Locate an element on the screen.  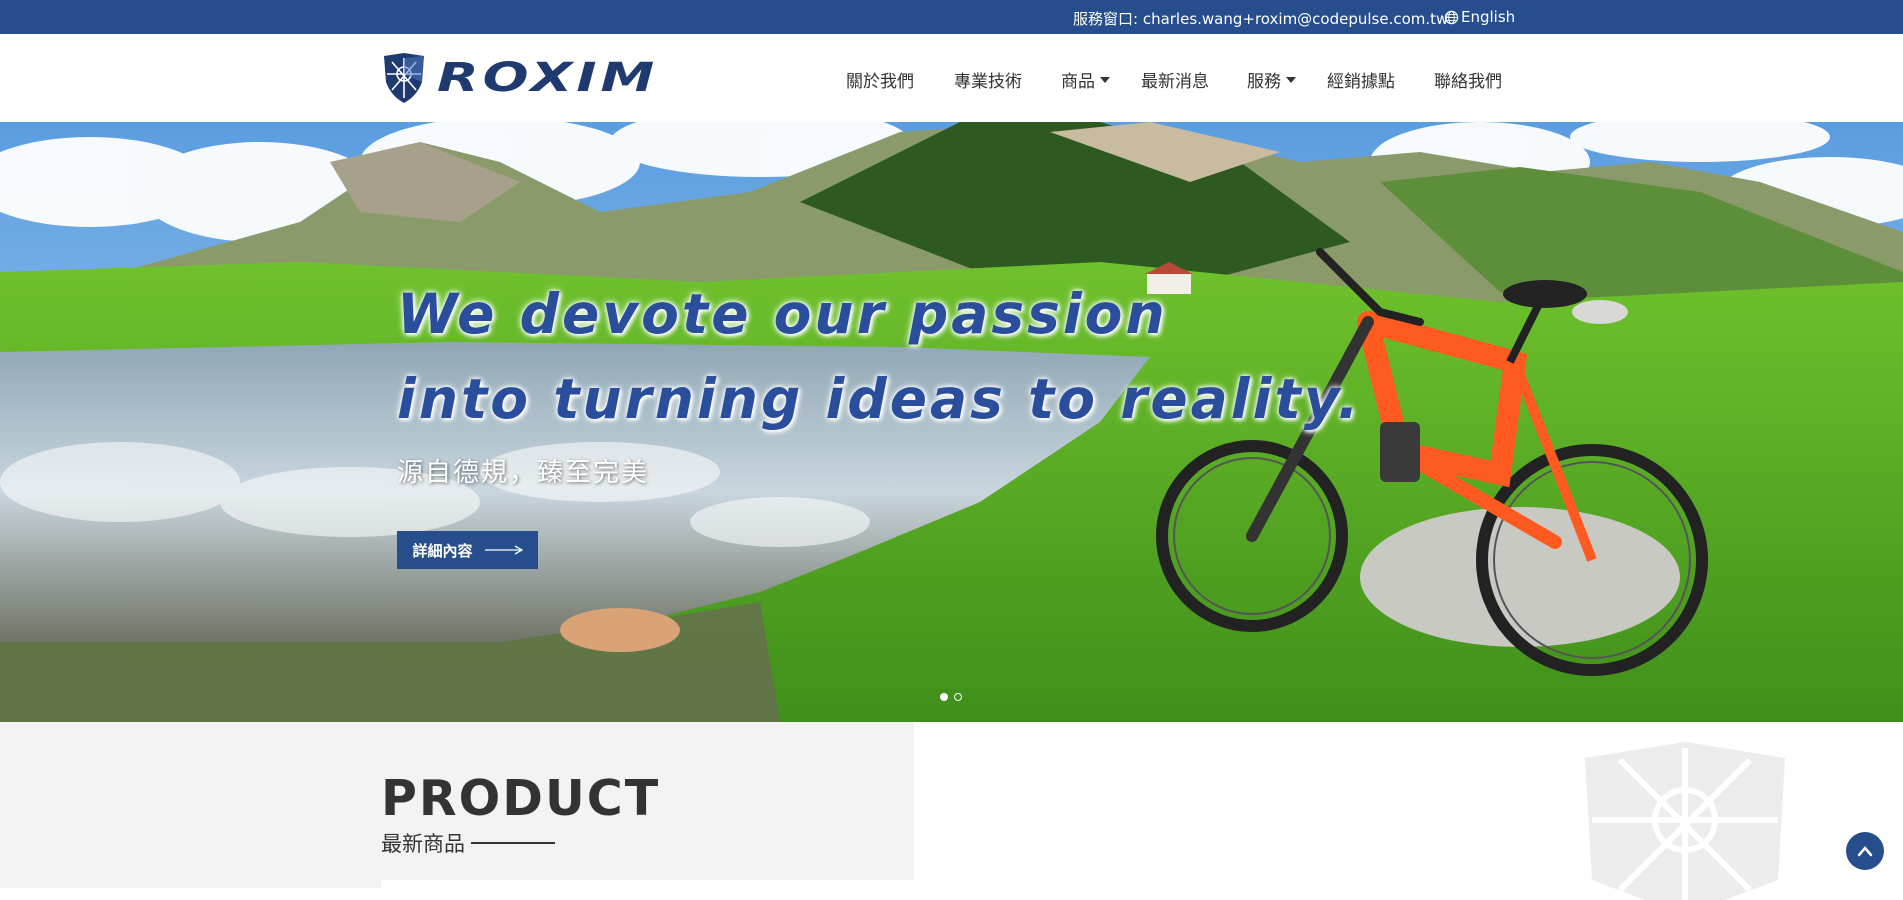
language-label: English is located at coordinates (1488, 17).